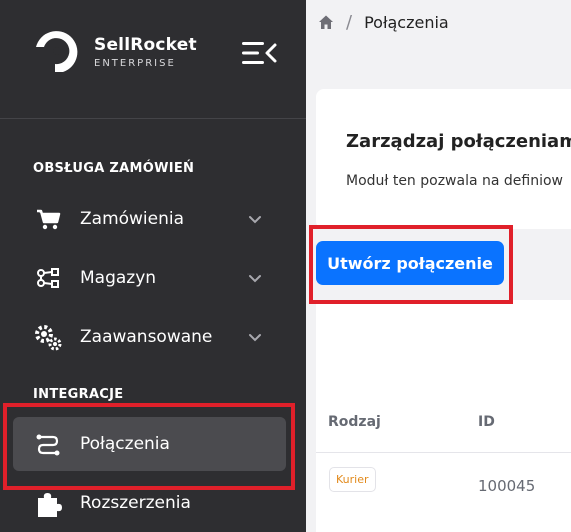 This screenshot has width=571, height=532. I want to click on sidebar-item-label: Magazyn, so click(118, 278).